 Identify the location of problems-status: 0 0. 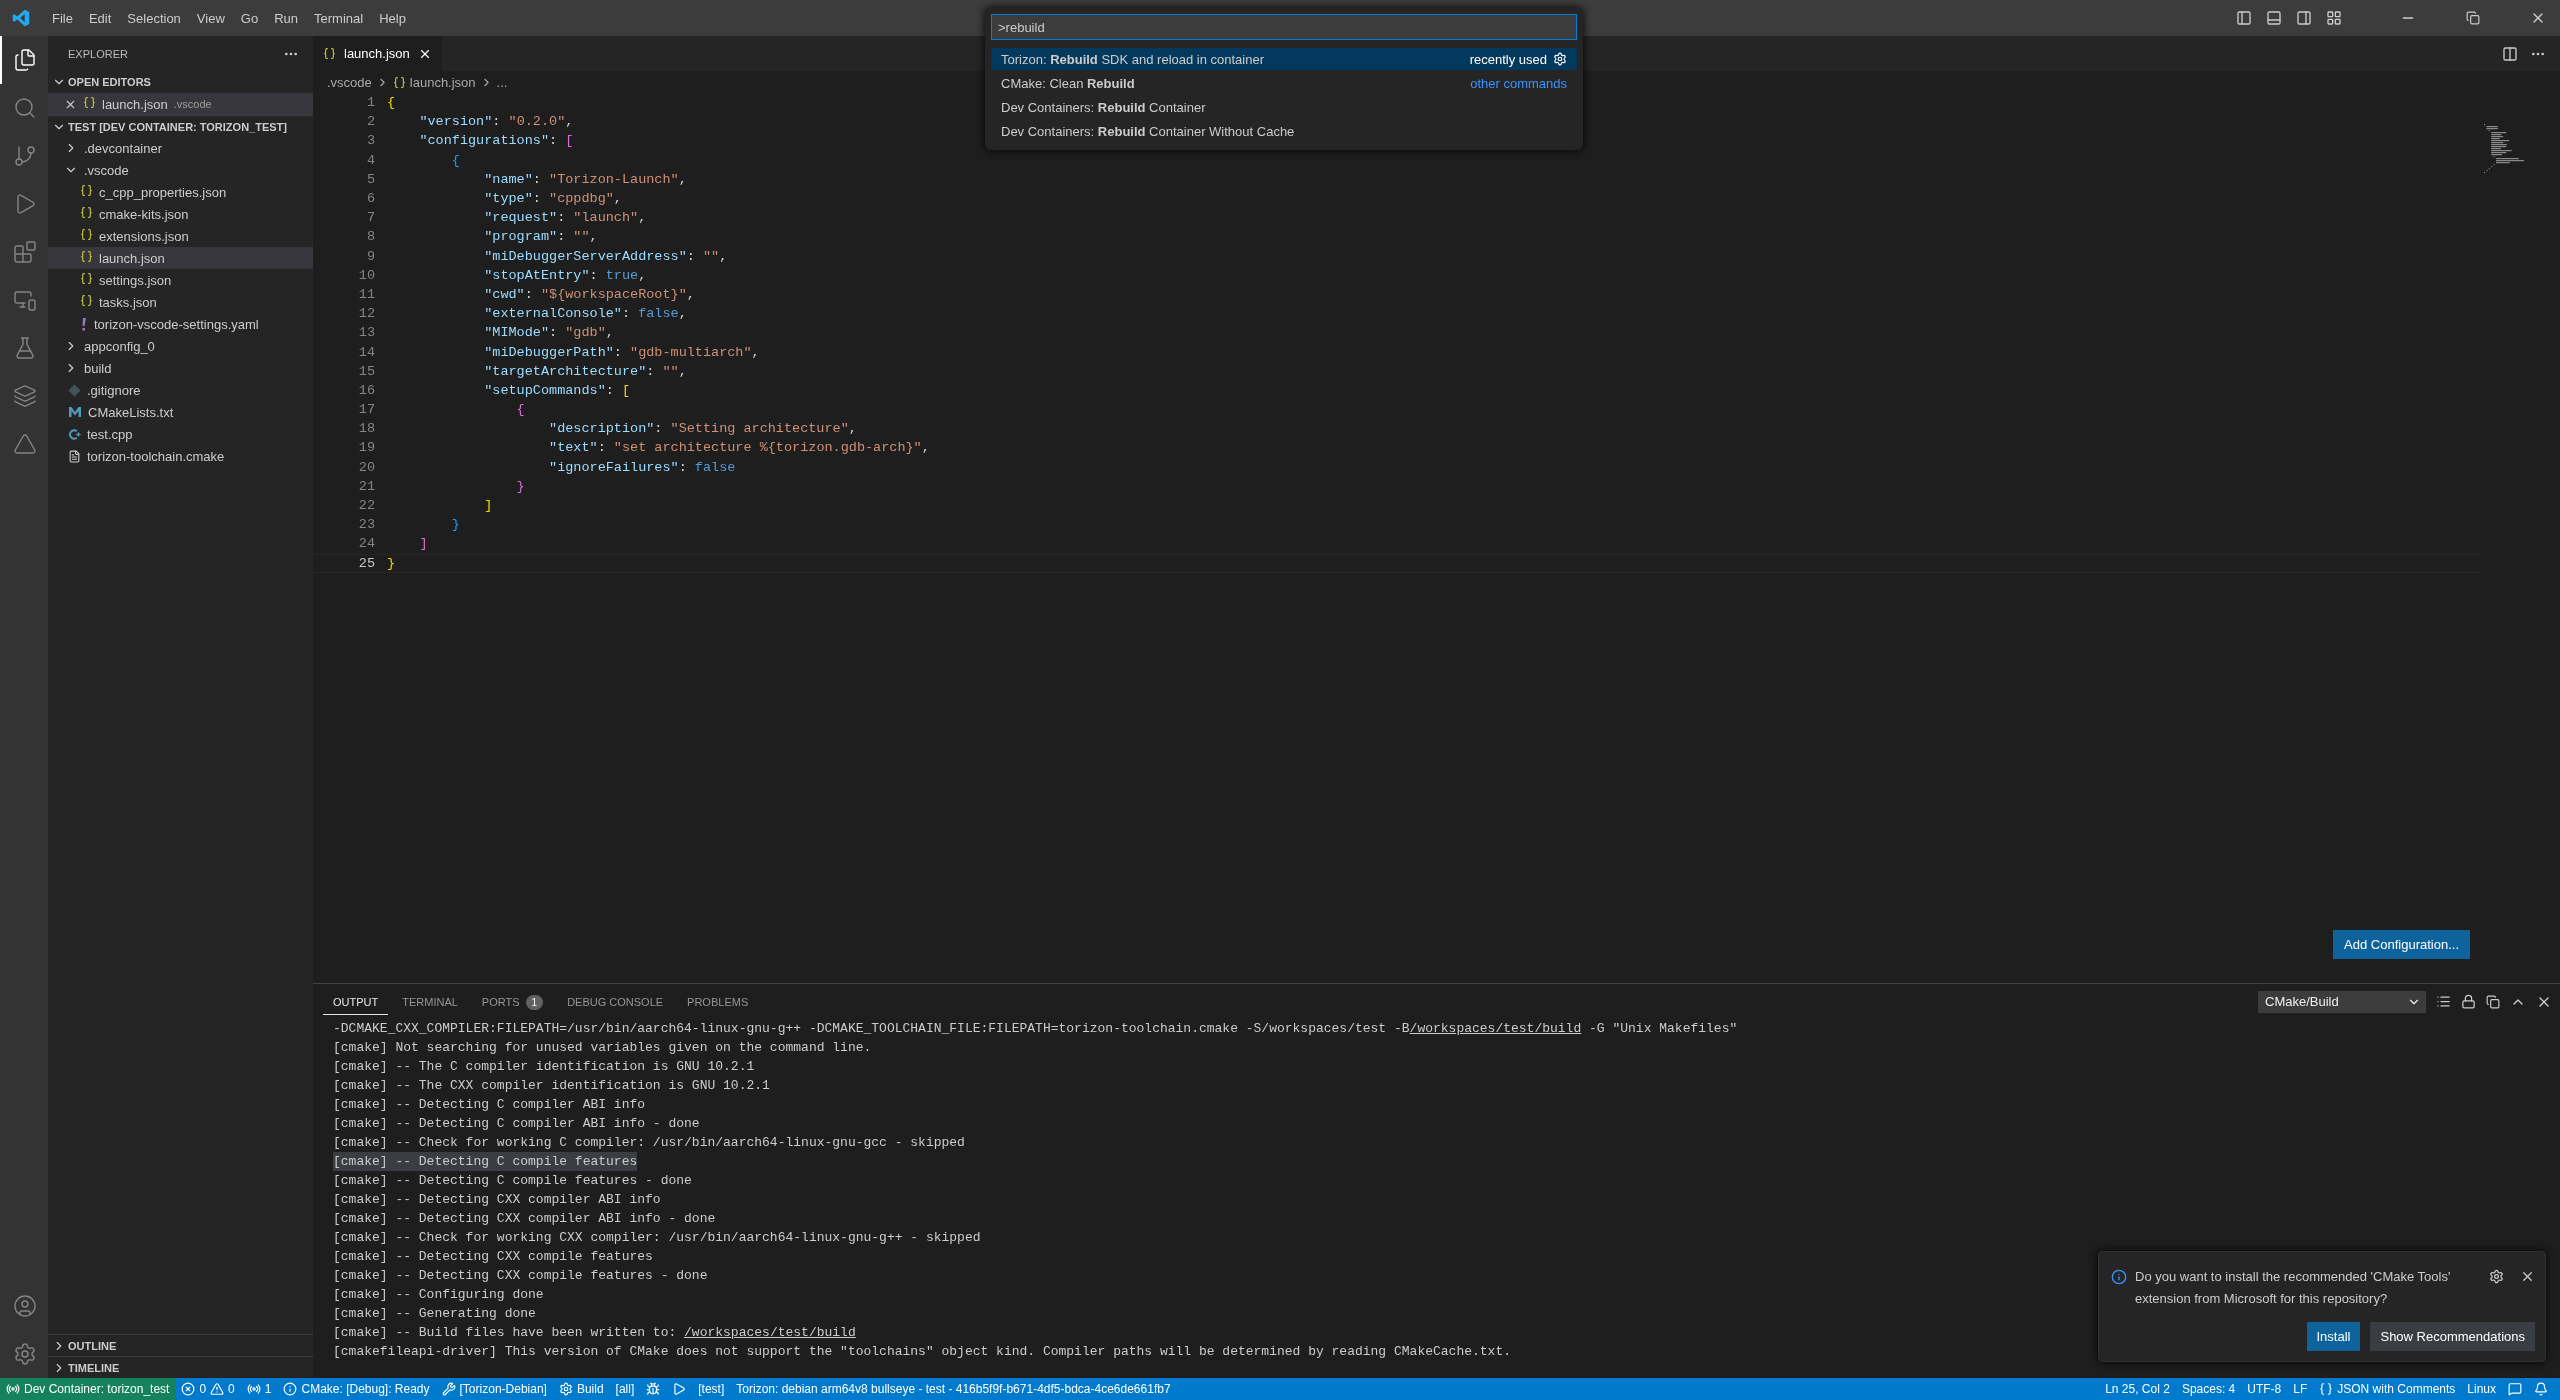
(208, 1389).